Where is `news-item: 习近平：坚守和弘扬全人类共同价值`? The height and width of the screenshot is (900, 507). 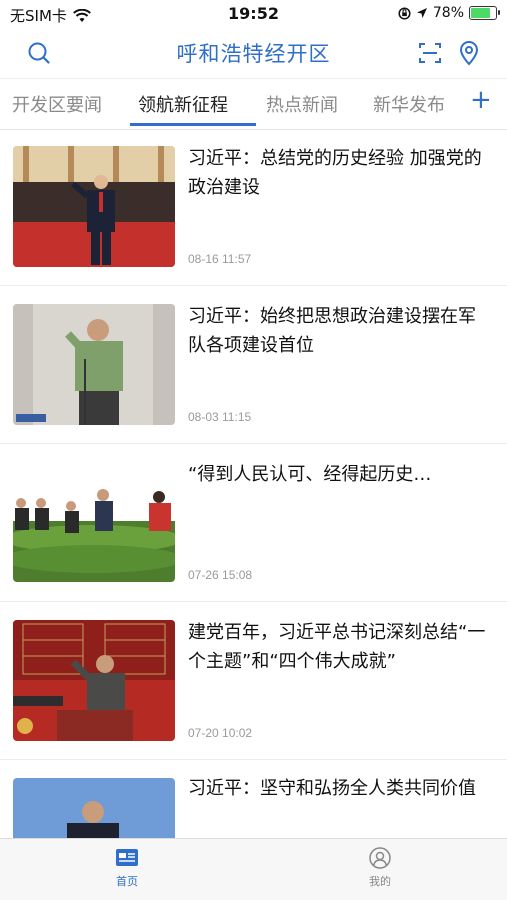 news-item: 习近平：坚守和弘扬全人类共同价值 is located at coordinates (253, 800).